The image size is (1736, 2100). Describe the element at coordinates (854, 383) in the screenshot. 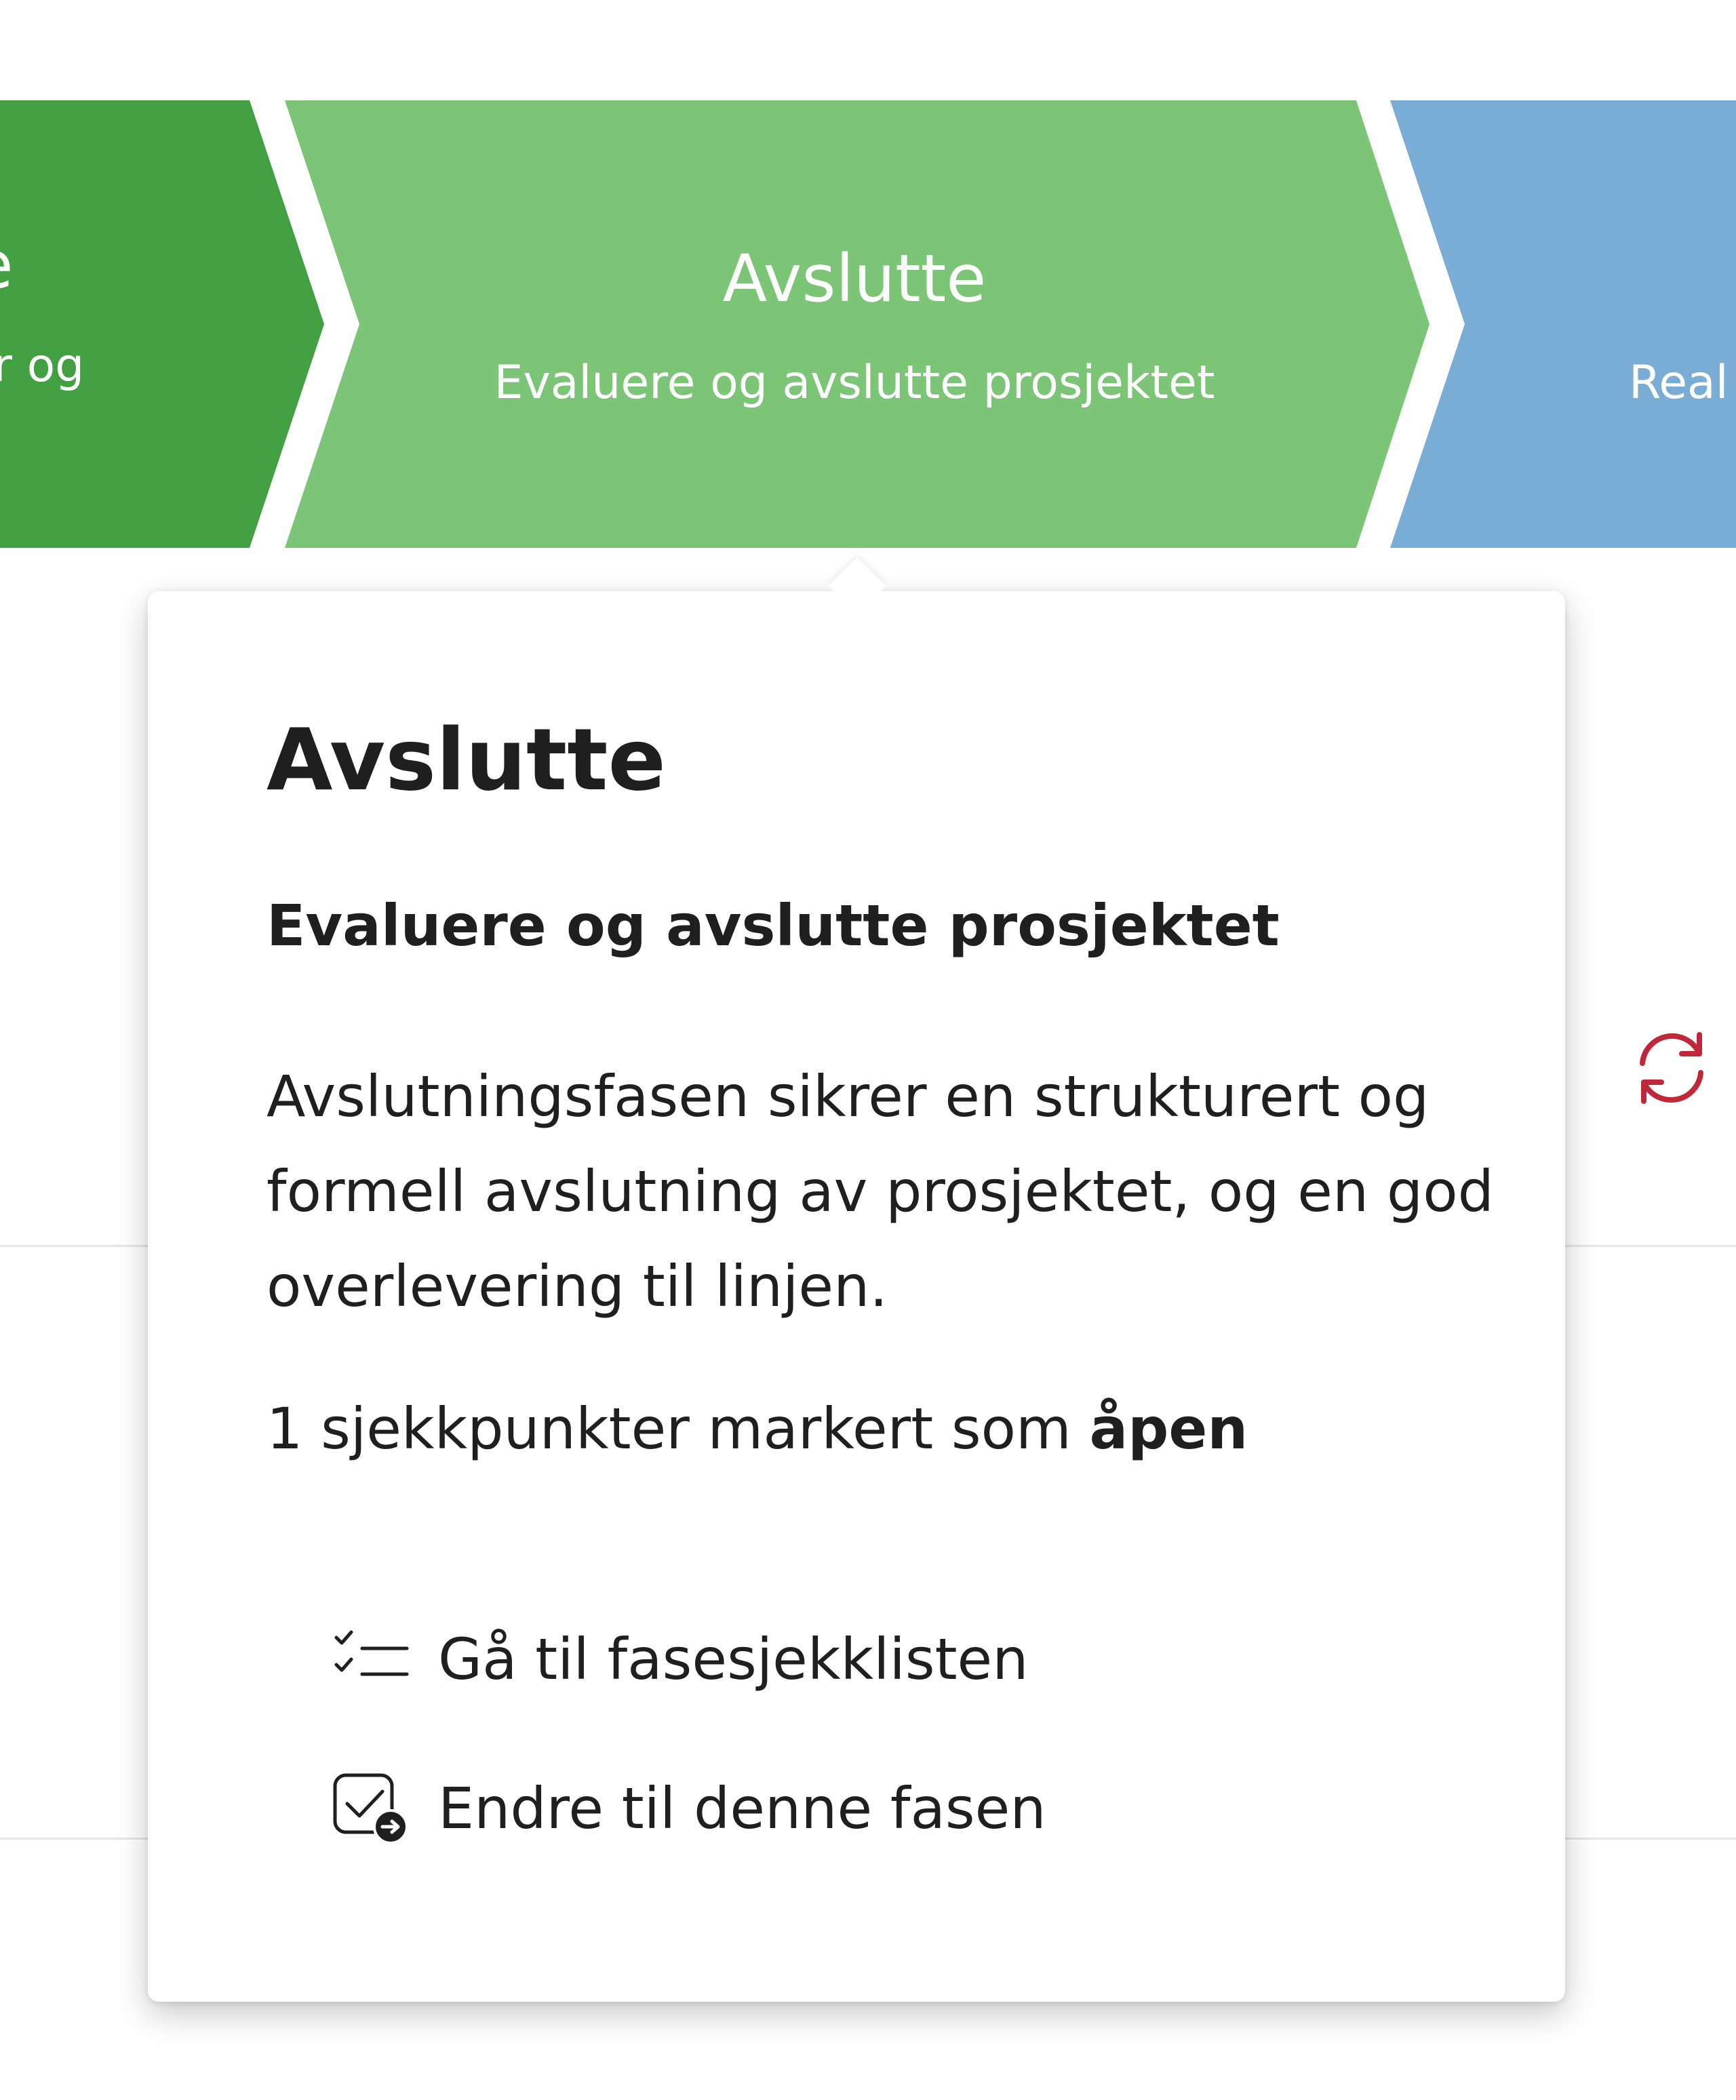

I see `phase-subtitle: Evaluere og avslutte prosjektet` at that location.